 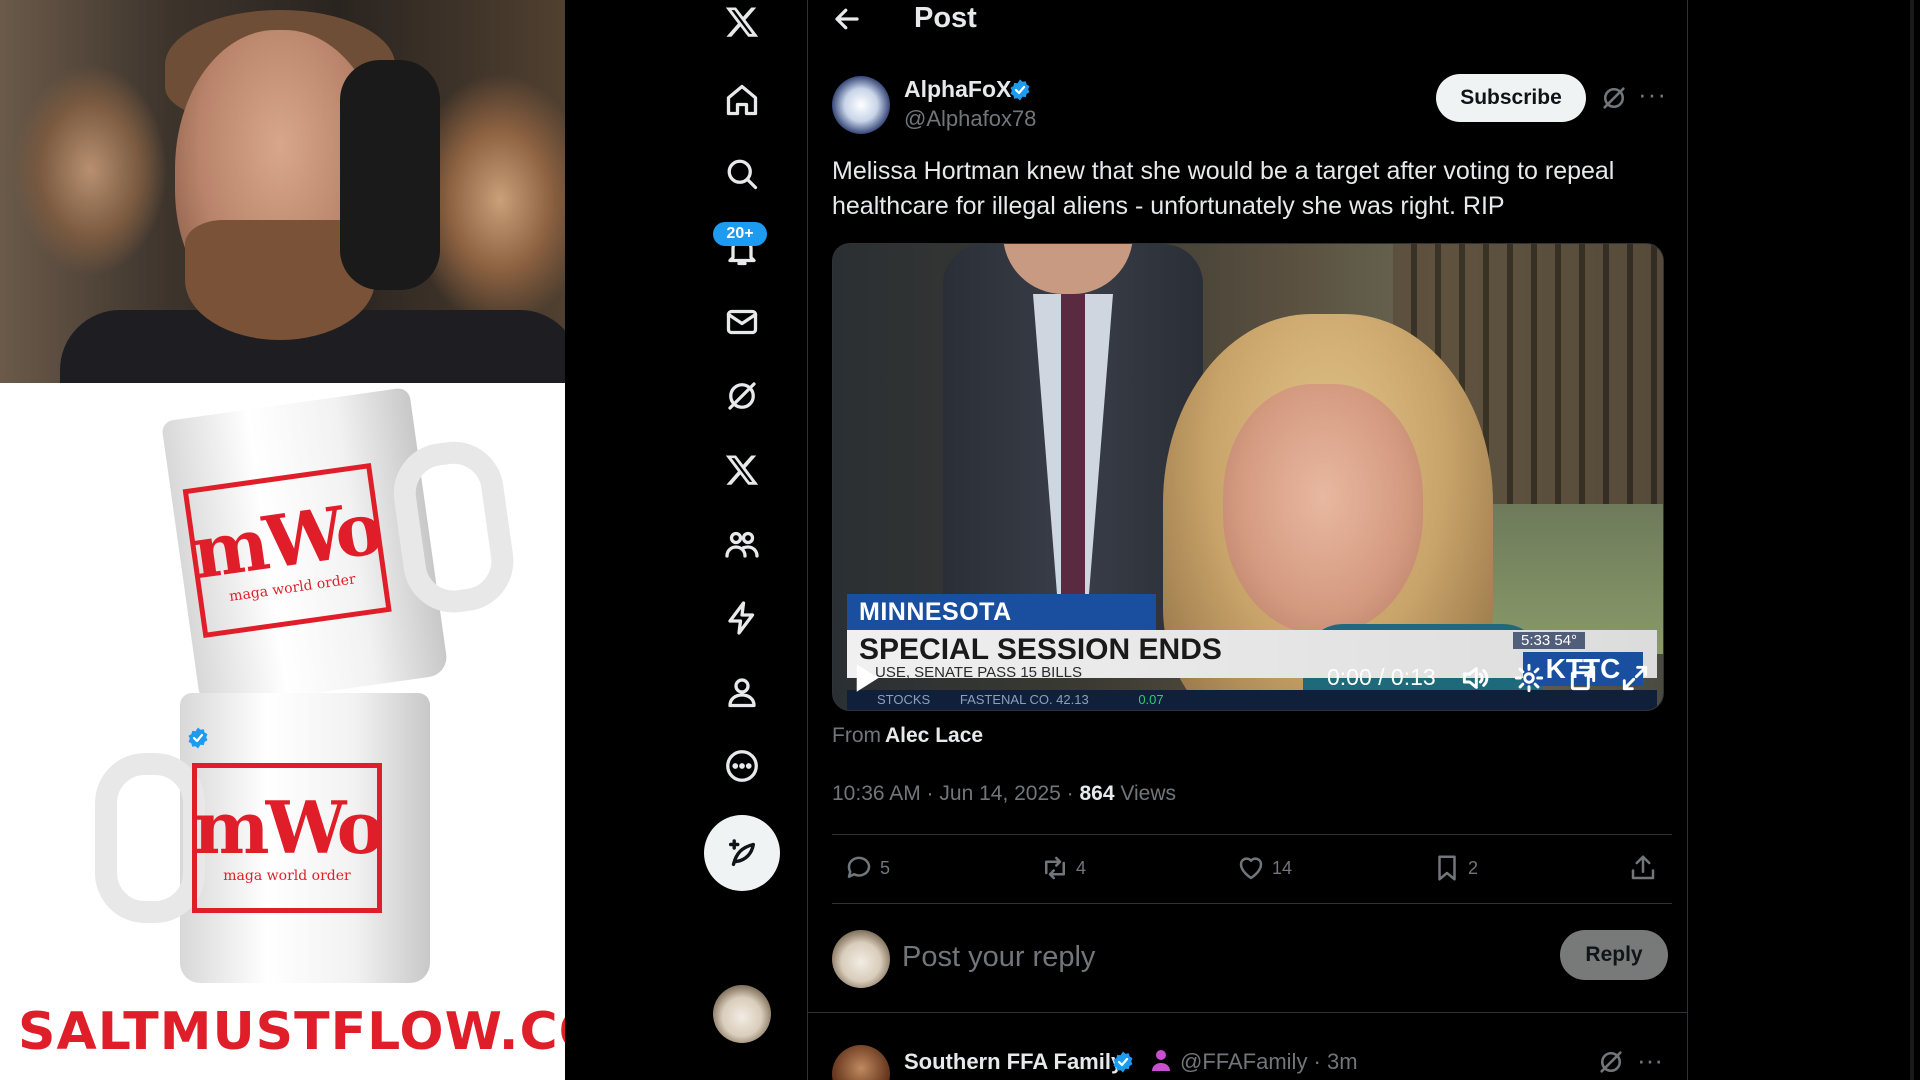 What do you see at coordinates (1447, 868) in the screenshot?
I see `bookmark-icon` at bounding box center [1447, 868].